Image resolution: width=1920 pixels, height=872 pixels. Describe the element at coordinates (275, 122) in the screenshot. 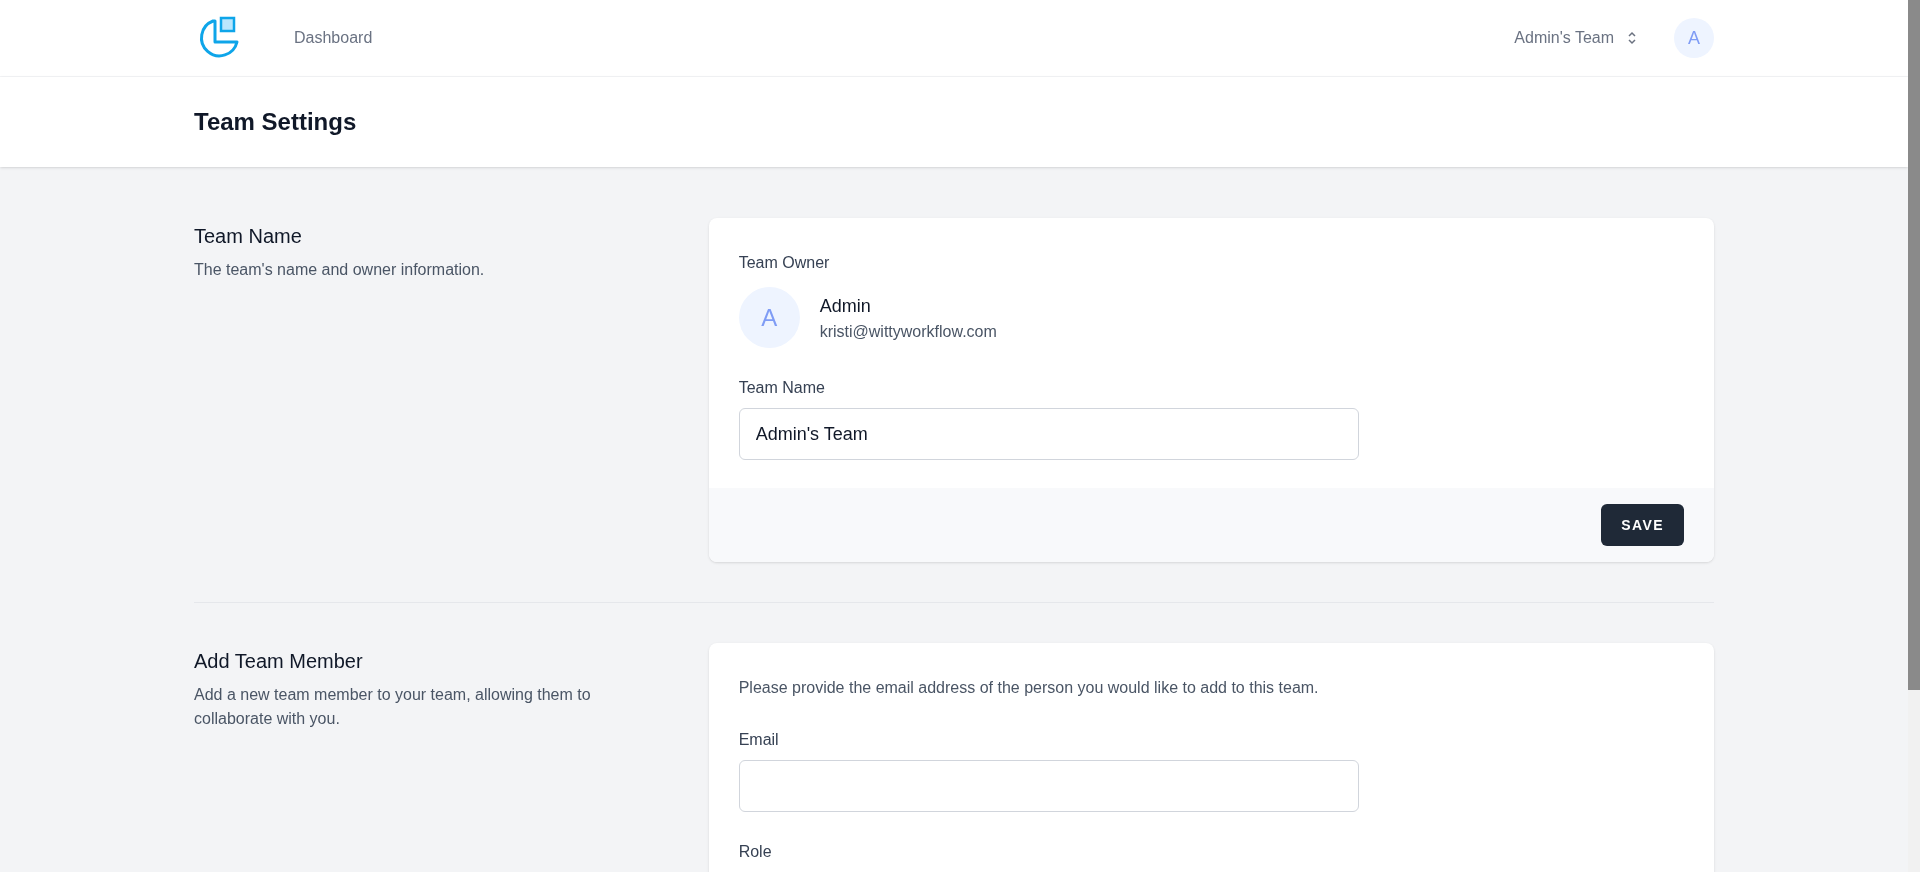

I see `page-title: Team Settings` at that location.